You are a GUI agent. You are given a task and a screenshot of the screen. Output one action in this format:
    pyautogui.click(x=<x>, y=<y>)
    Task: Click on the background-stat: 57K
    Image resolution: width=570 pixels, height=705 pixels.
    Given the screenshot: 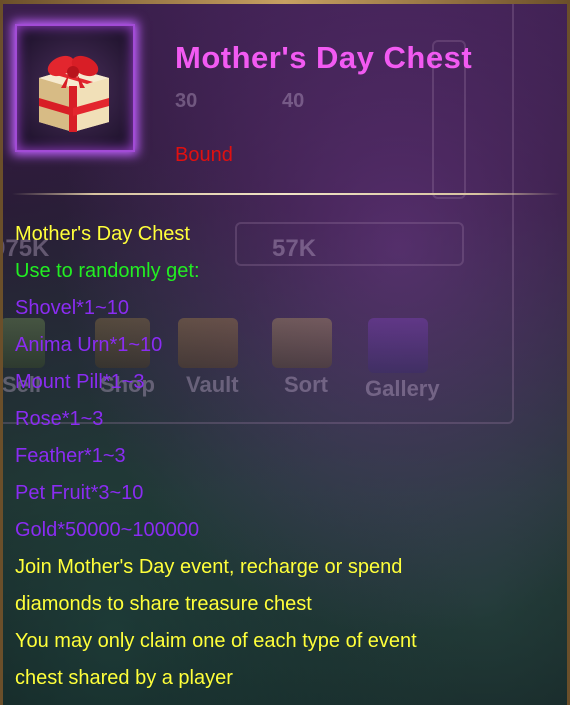 What is the action you would take?
    pyautogui.click(x=294, y=248)
    